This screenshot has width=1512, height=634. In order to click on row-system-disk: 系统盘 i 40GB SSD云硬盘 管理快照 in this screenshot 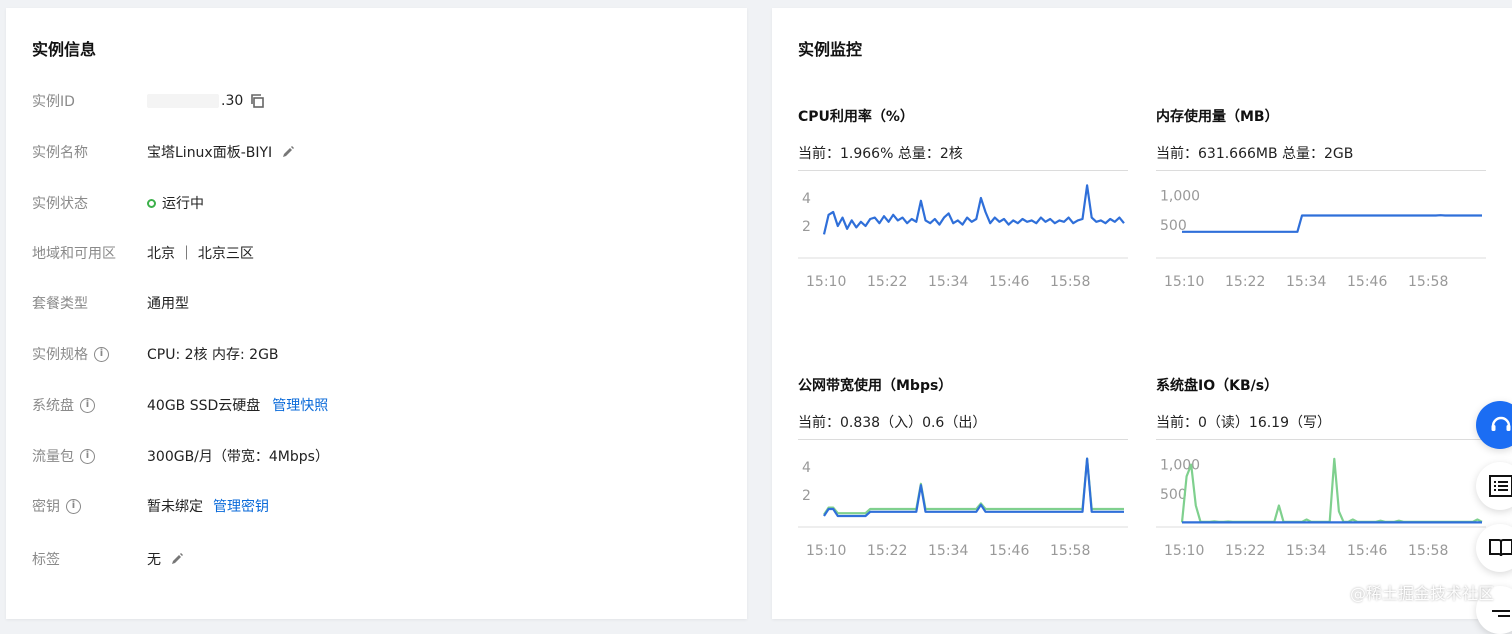, I will do `click(180, 405)`.